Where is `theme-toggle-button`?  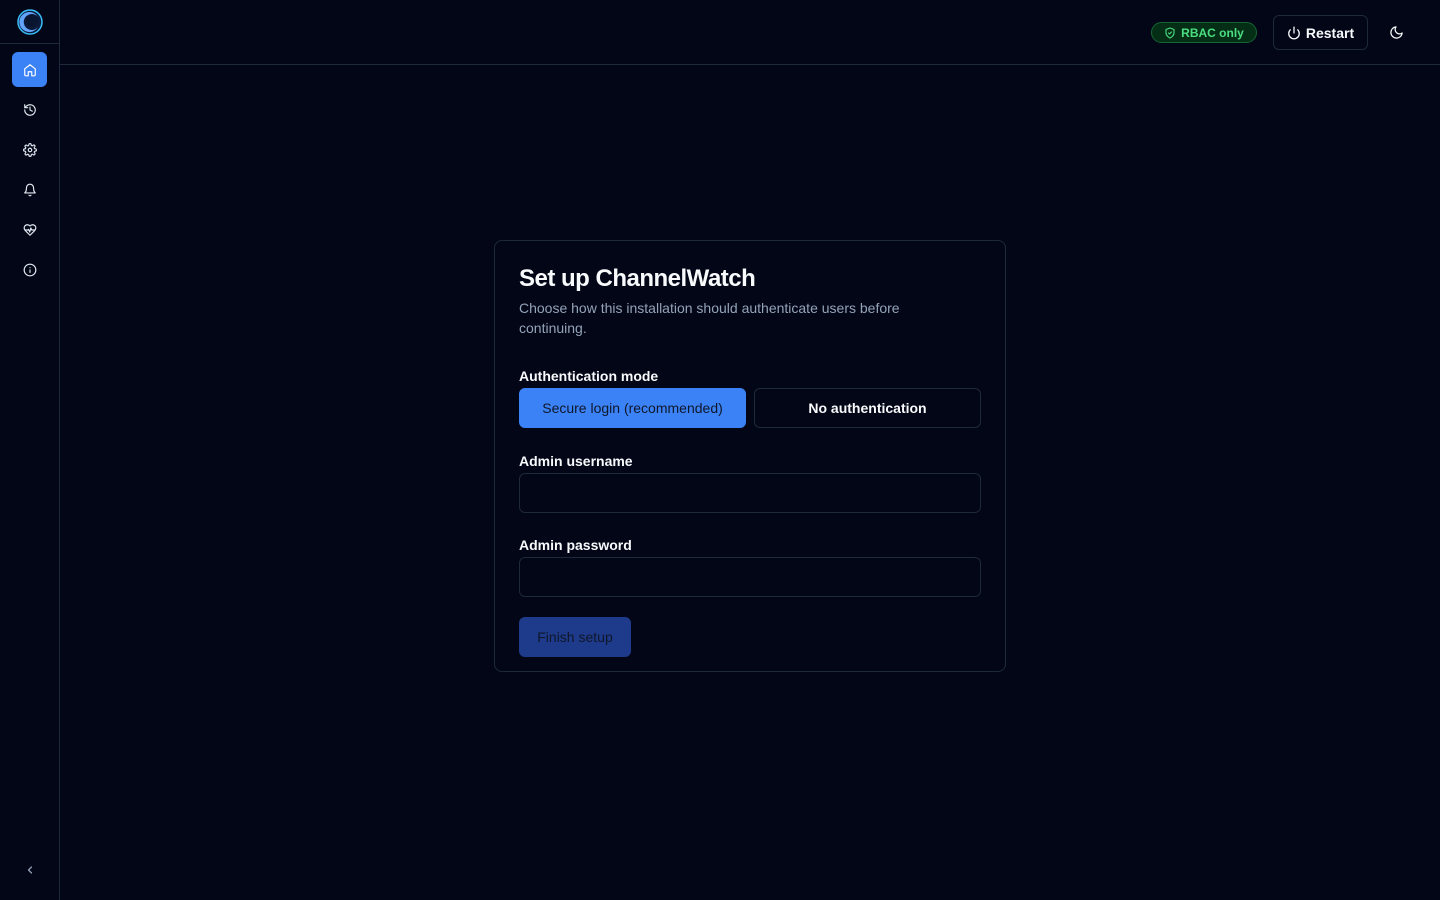 theme-toggle-button is located at coordinates (1396, 32).